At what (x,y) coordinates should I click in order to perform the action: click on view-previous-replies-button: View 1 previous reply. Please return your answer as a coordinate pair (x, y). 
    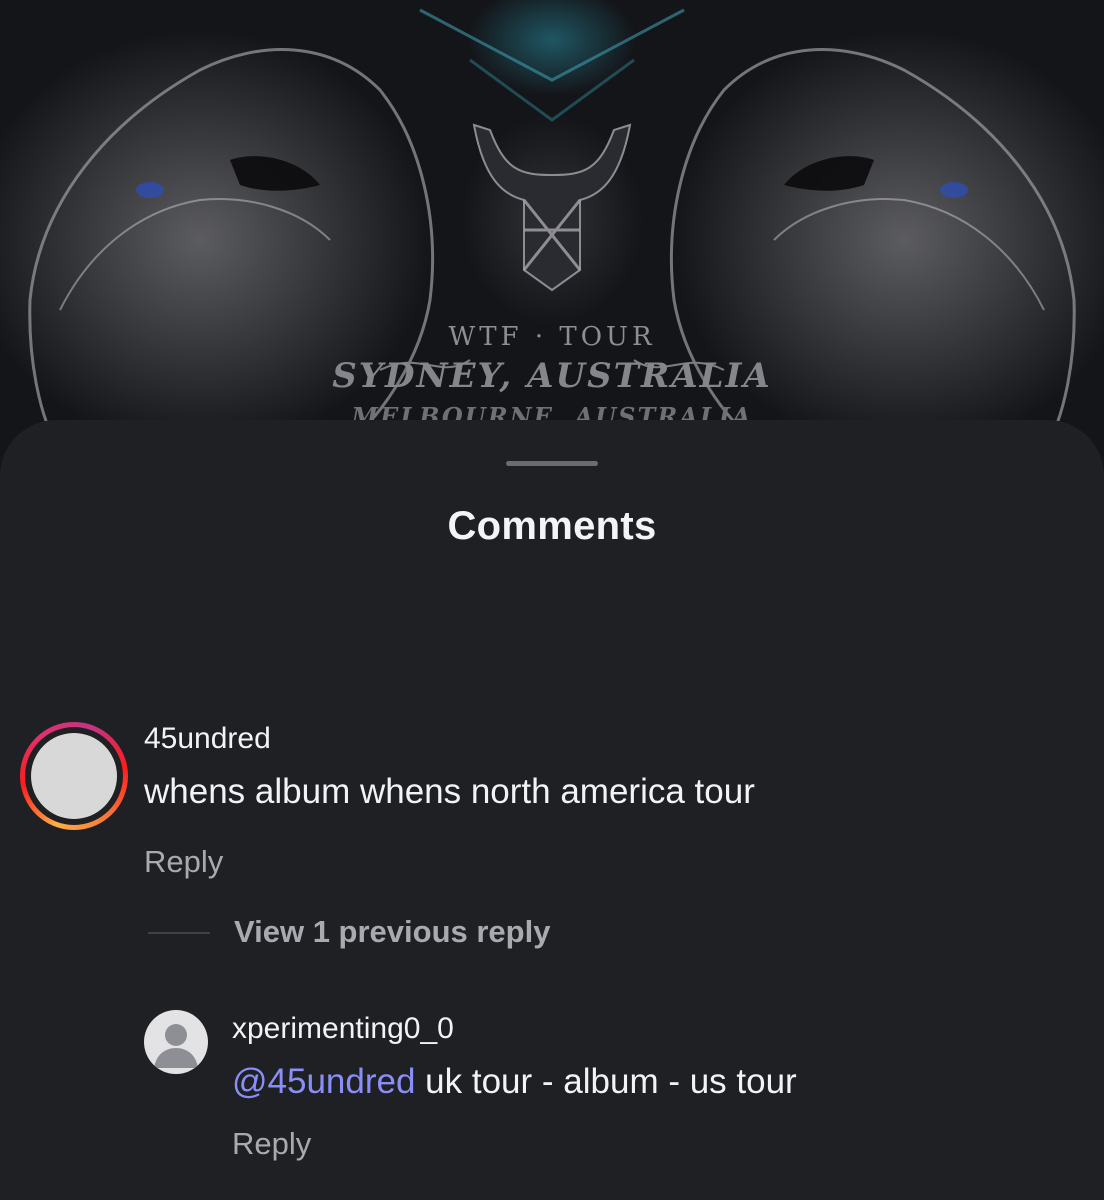
    Looking at the image, I should click on (392, 932).